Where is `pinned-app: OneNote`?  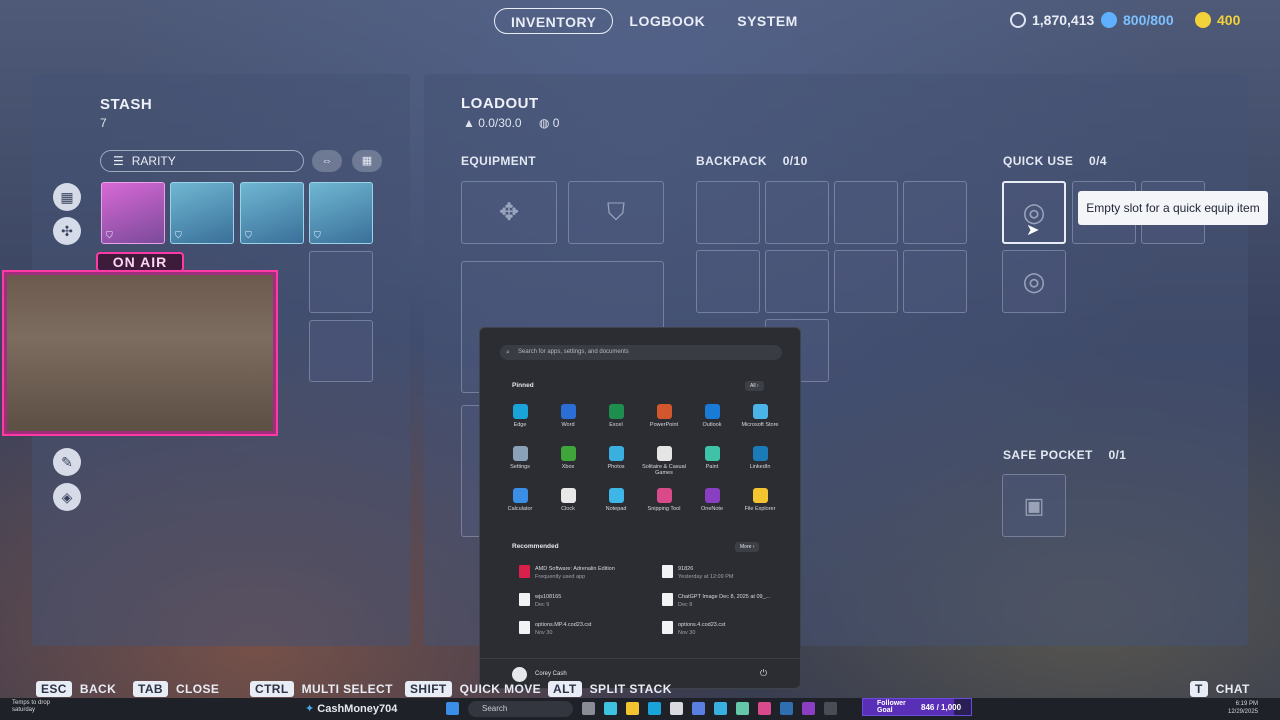
pinned-app: OneNote is located at coordinates (712, 500).